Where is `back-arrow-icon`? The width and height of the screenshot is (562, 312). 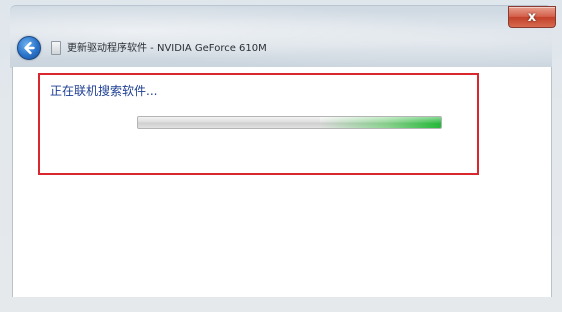
back-arrow-icon is located at coordinates (29, 48).